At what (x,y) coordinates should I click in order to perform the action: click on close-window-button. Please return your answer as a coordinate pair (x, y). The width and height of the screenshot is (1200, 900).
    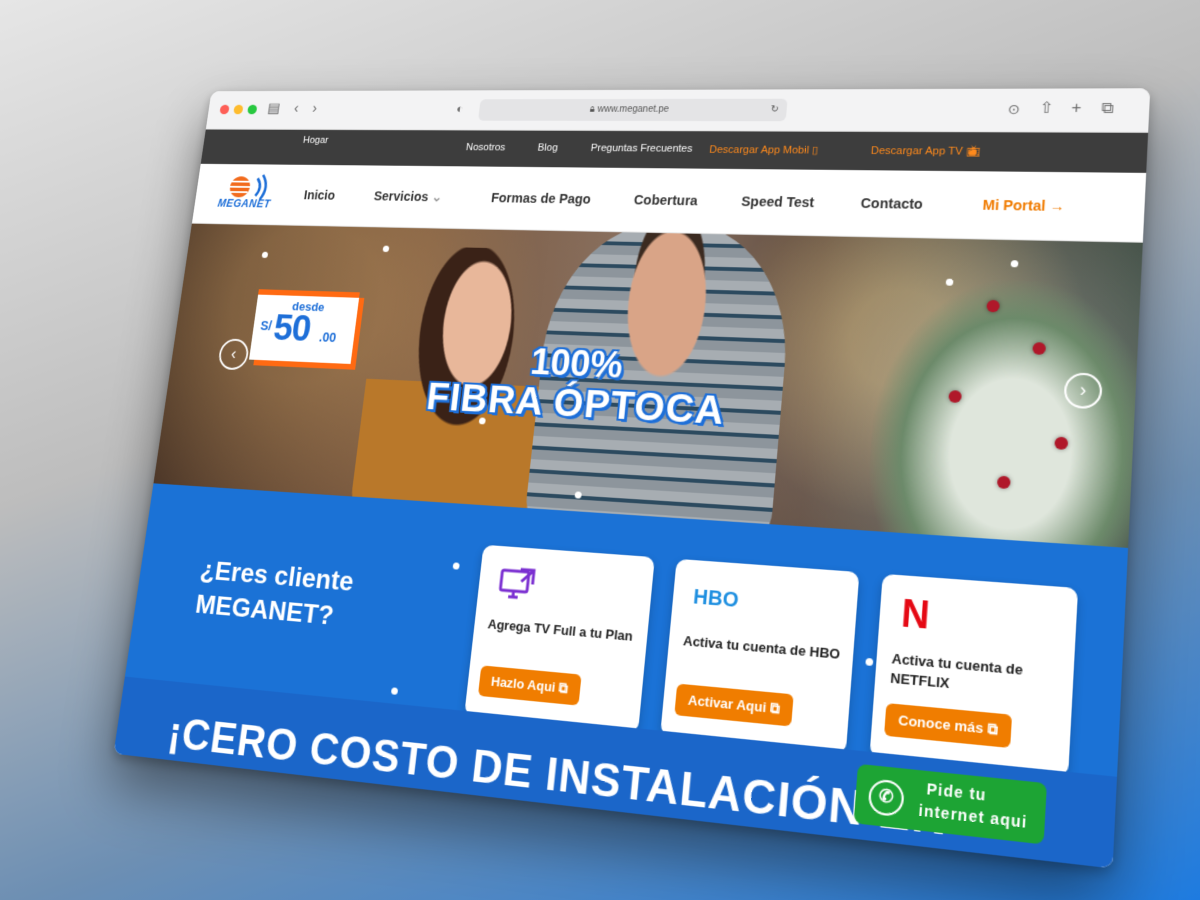
    Looking at the image, I should click on (224, 109).